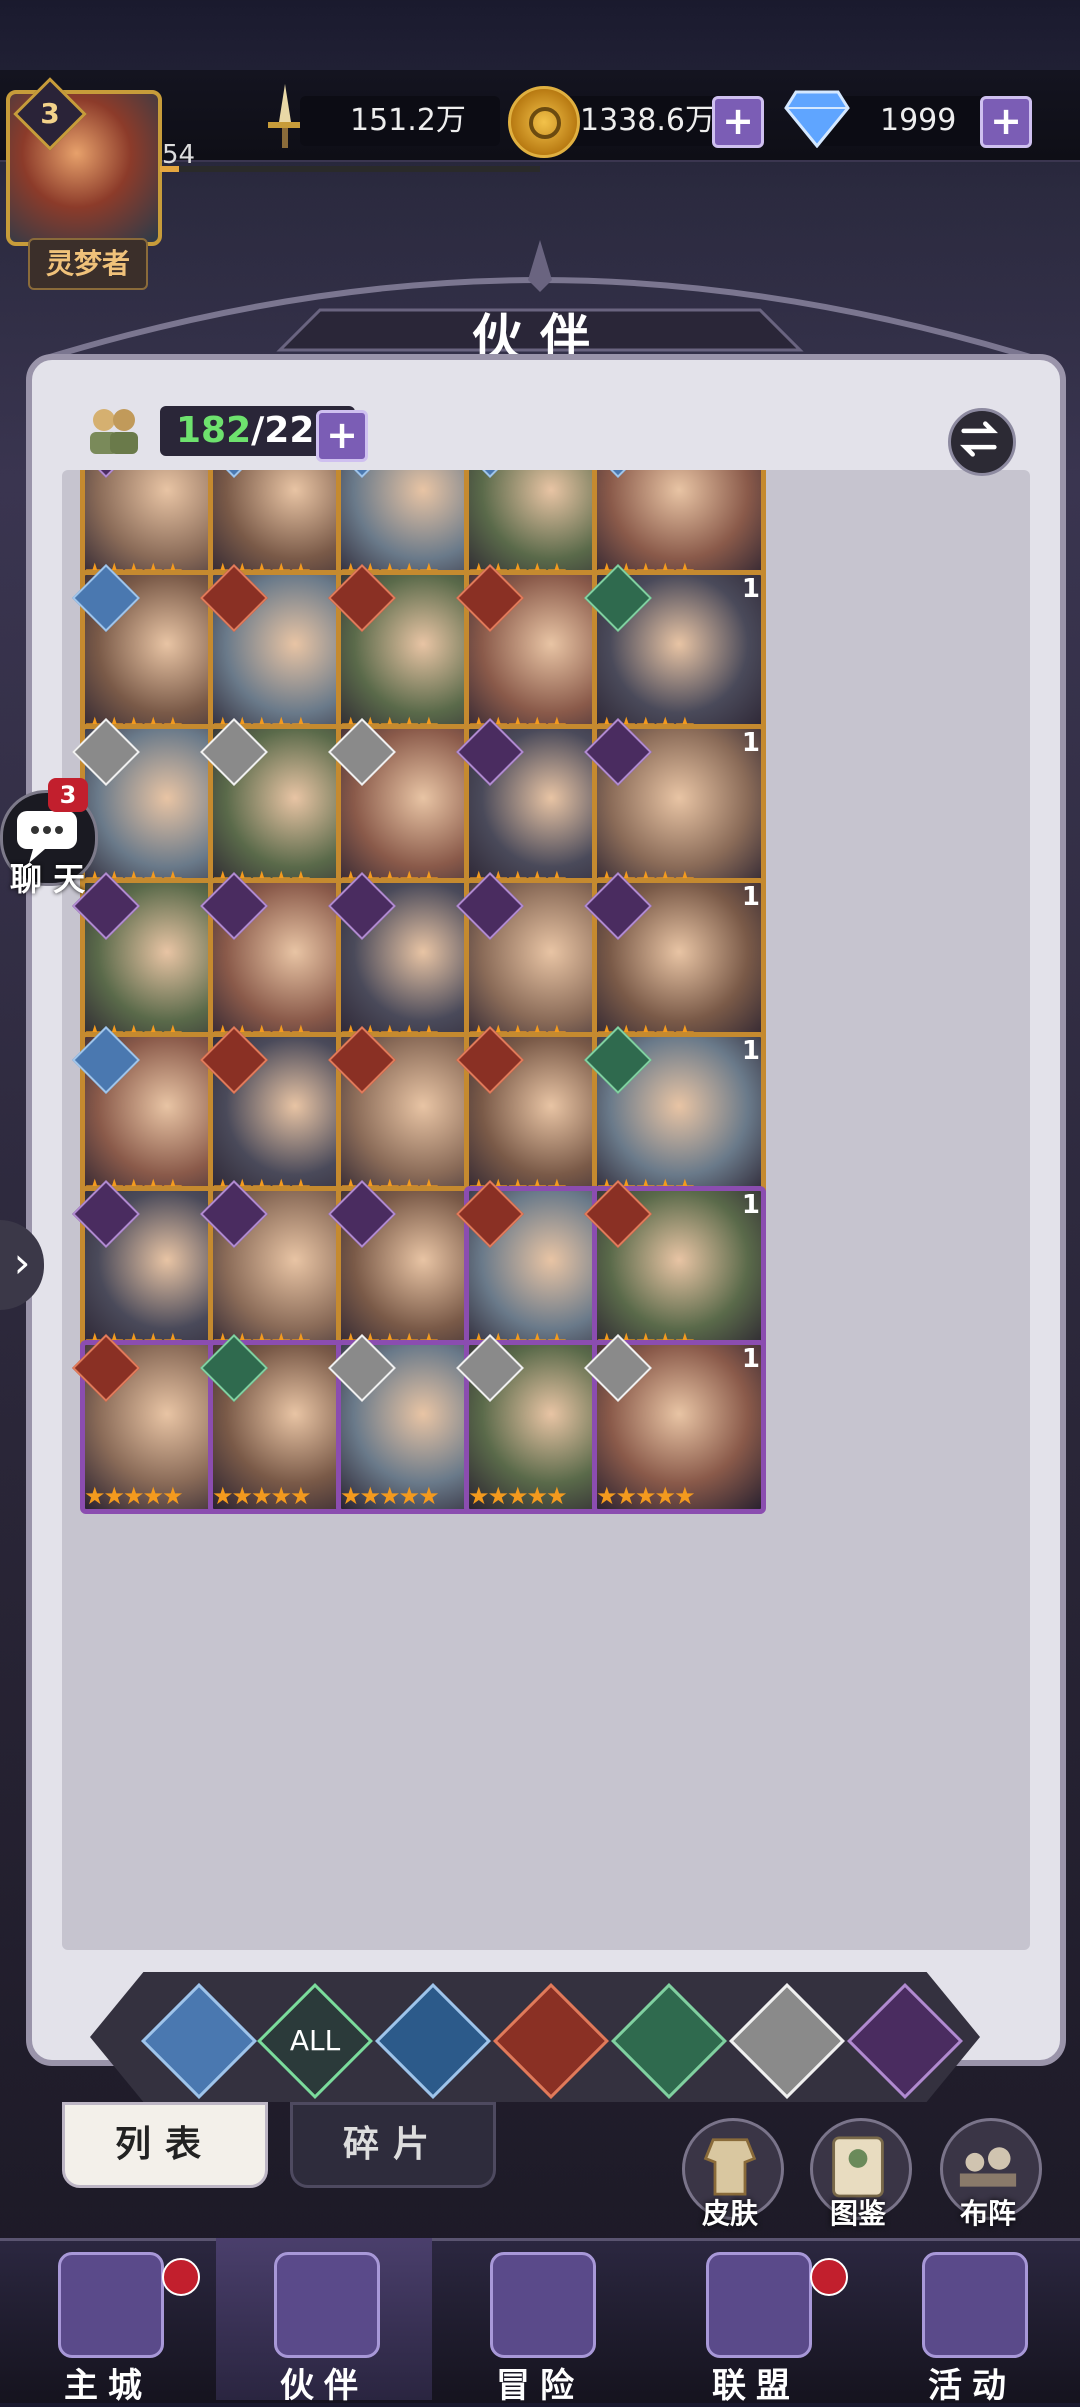  I want to click on wind-element-icon, so click(669, 2041).